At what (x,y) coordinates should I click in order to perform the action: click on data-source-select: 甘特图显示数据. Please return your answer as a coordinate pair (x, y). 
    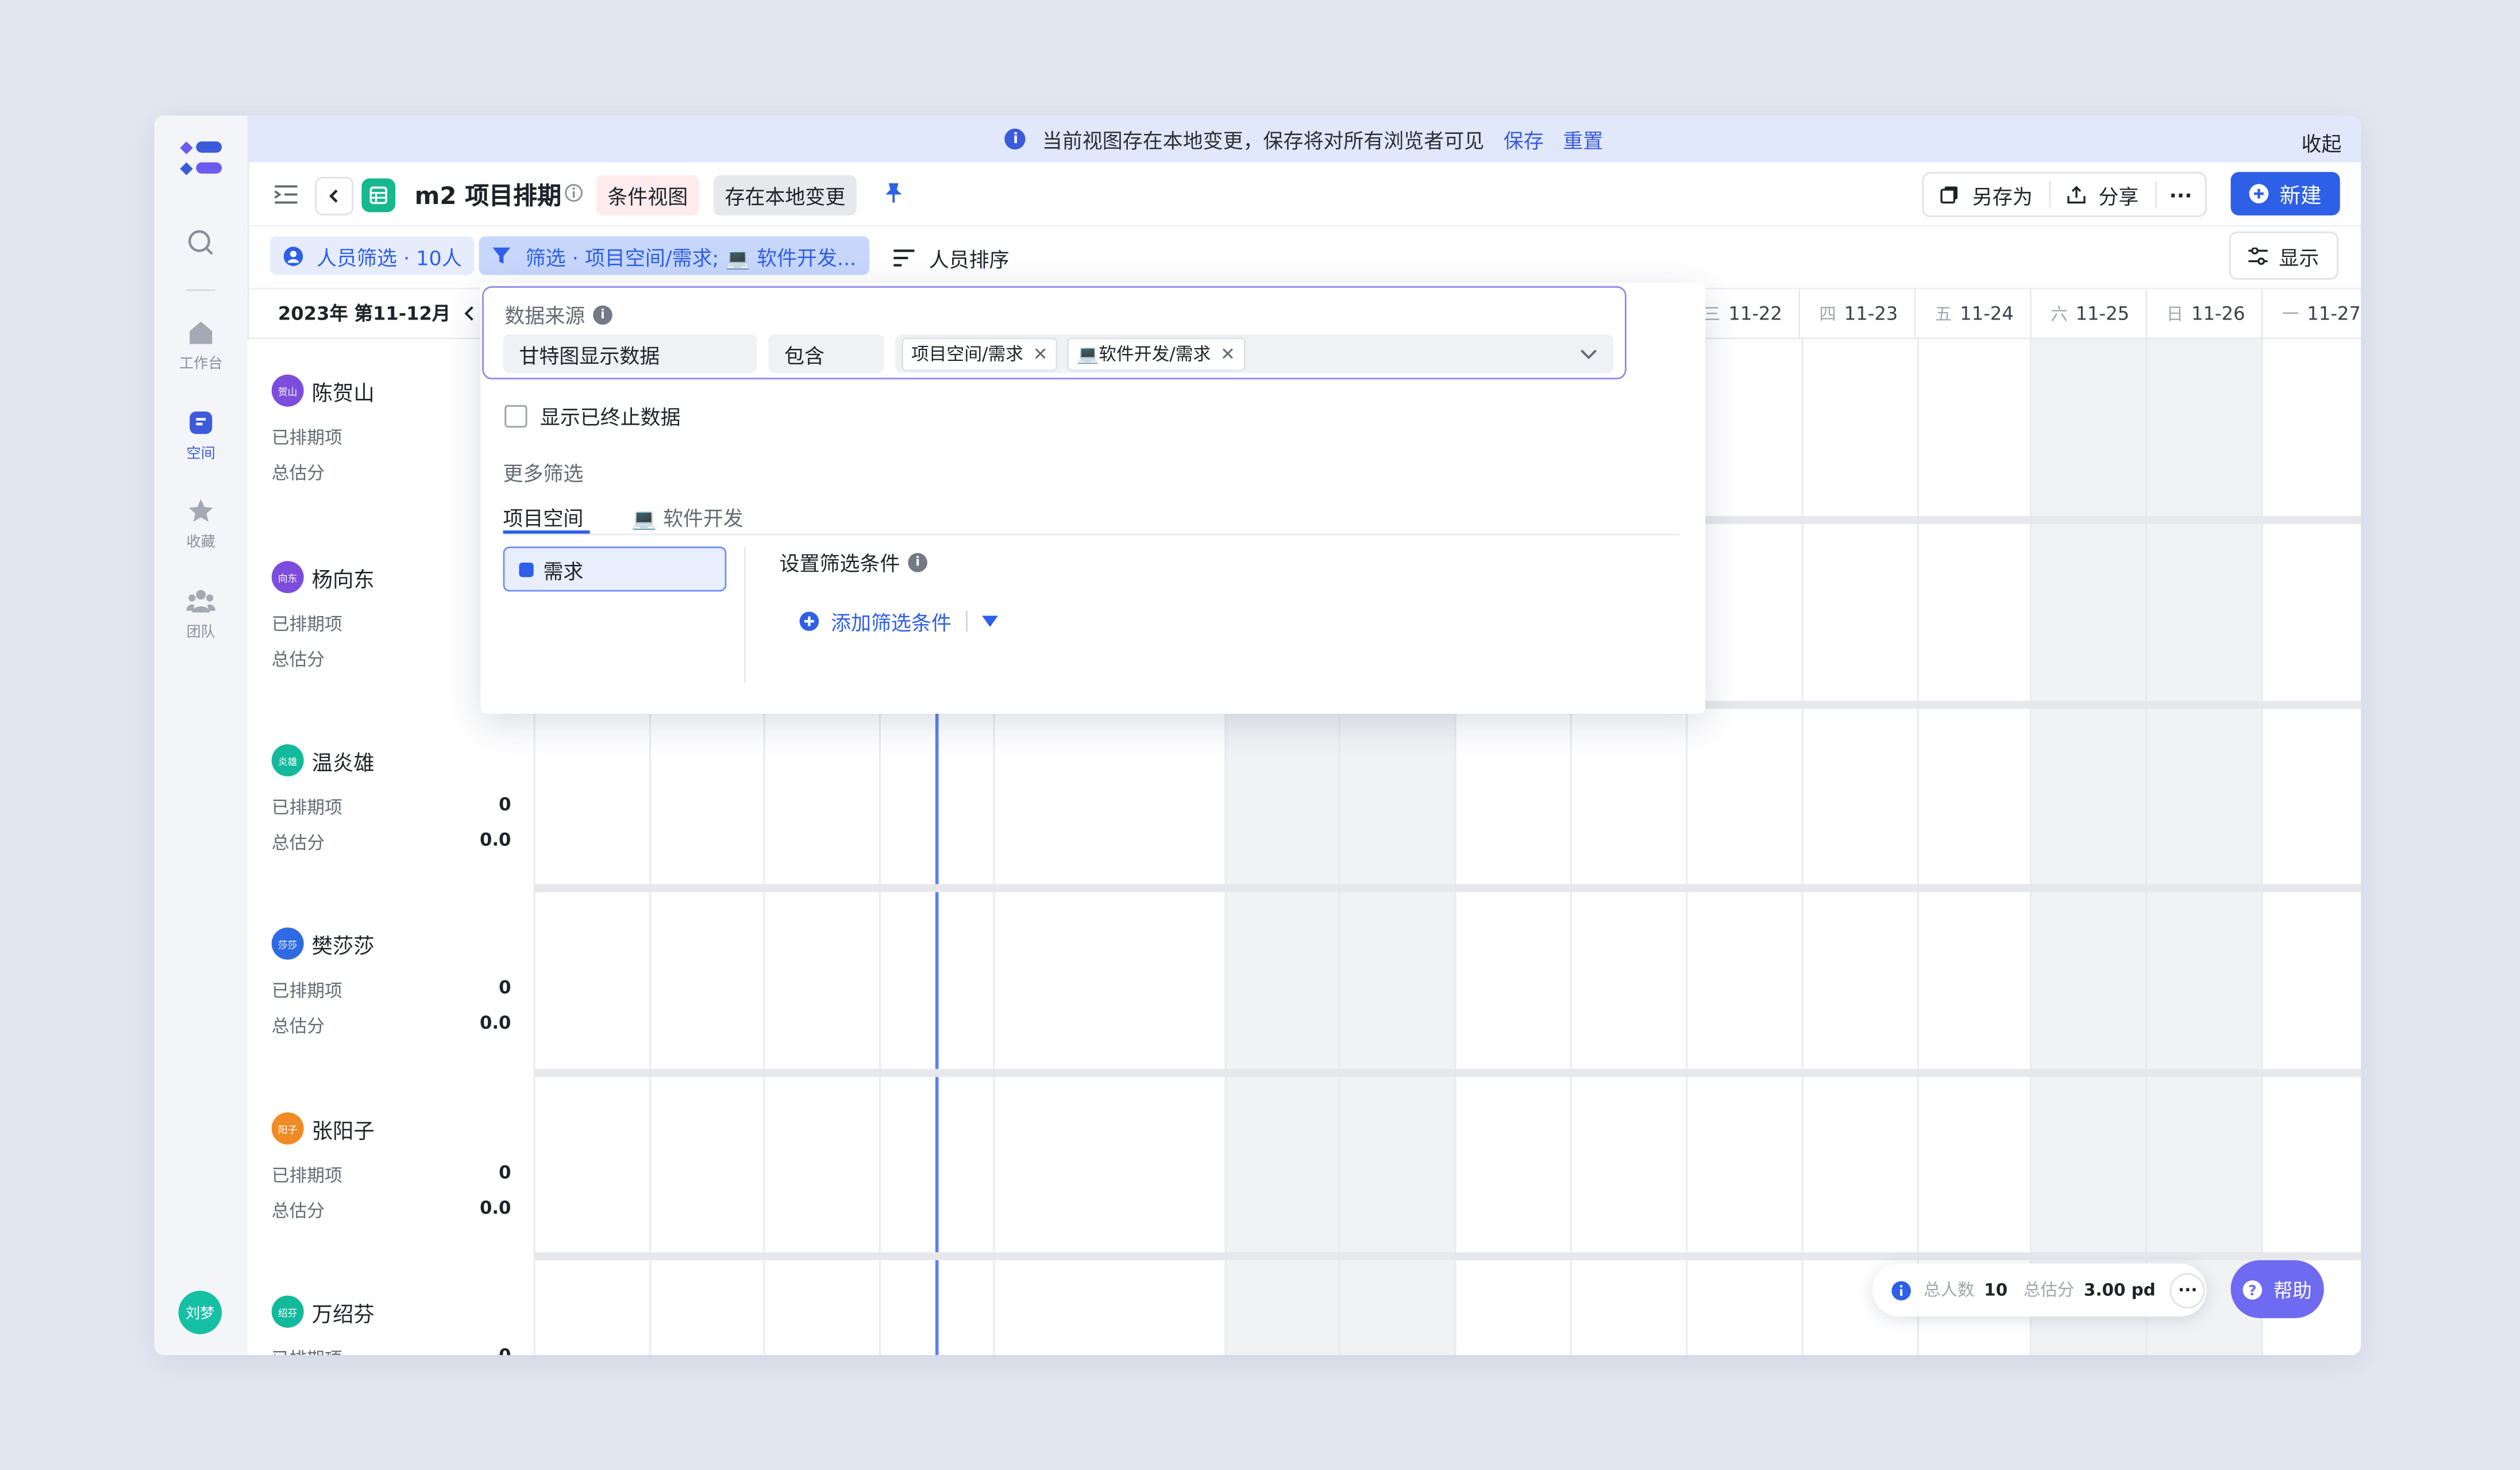
    Looking at the image, I should click on (630, 353).